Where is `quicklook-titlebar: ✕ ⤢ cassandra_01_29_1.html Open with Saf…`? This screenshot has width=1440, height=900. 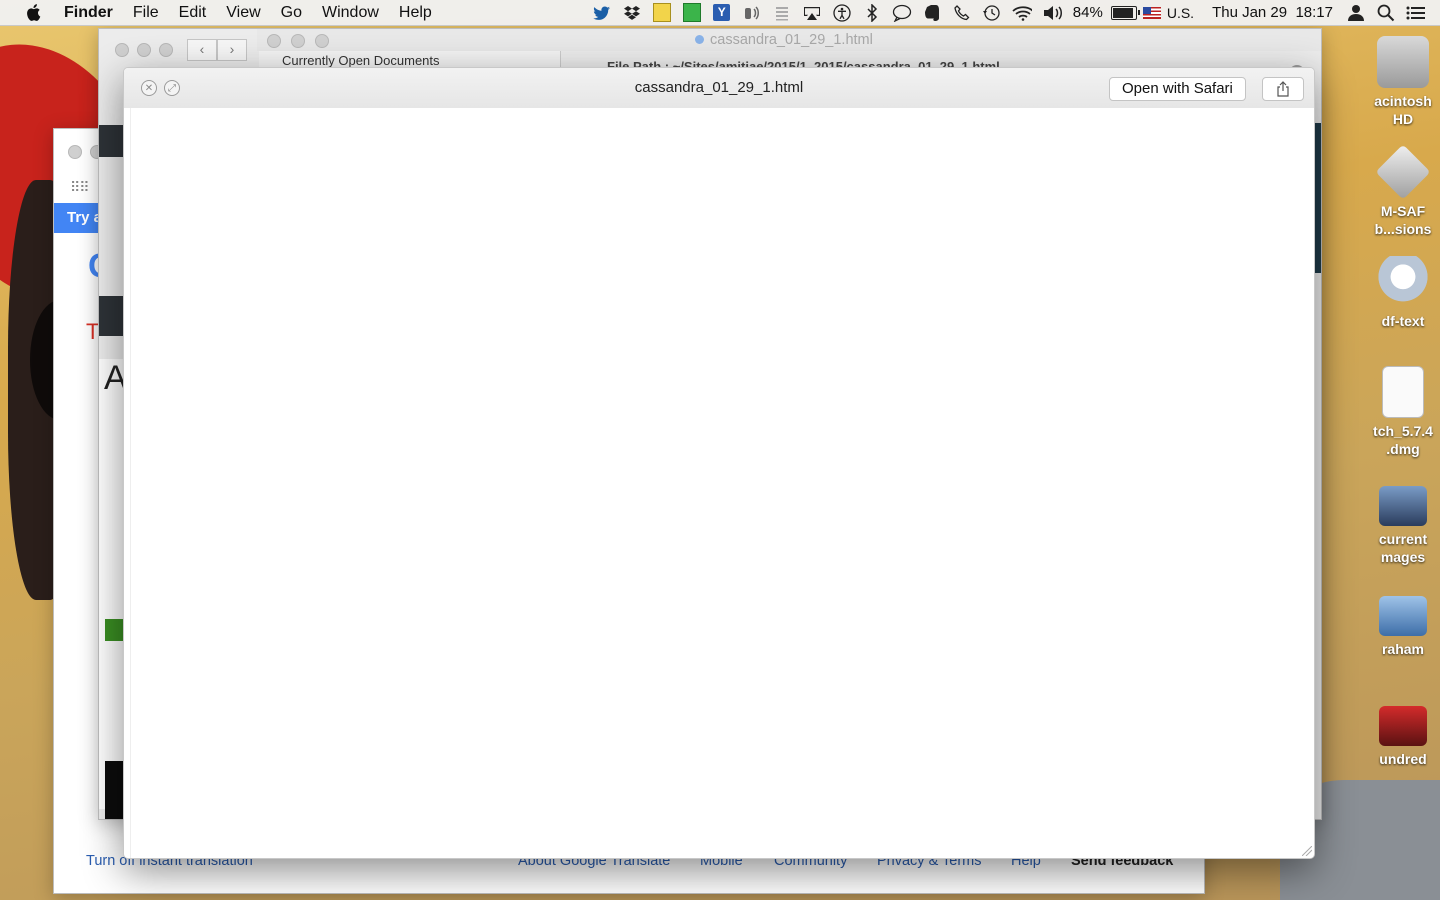
quicklook-titlebar: ✕ ⤢ cassandra_01_29_1.html Open with Saf… is located at coordinates (719, 88).